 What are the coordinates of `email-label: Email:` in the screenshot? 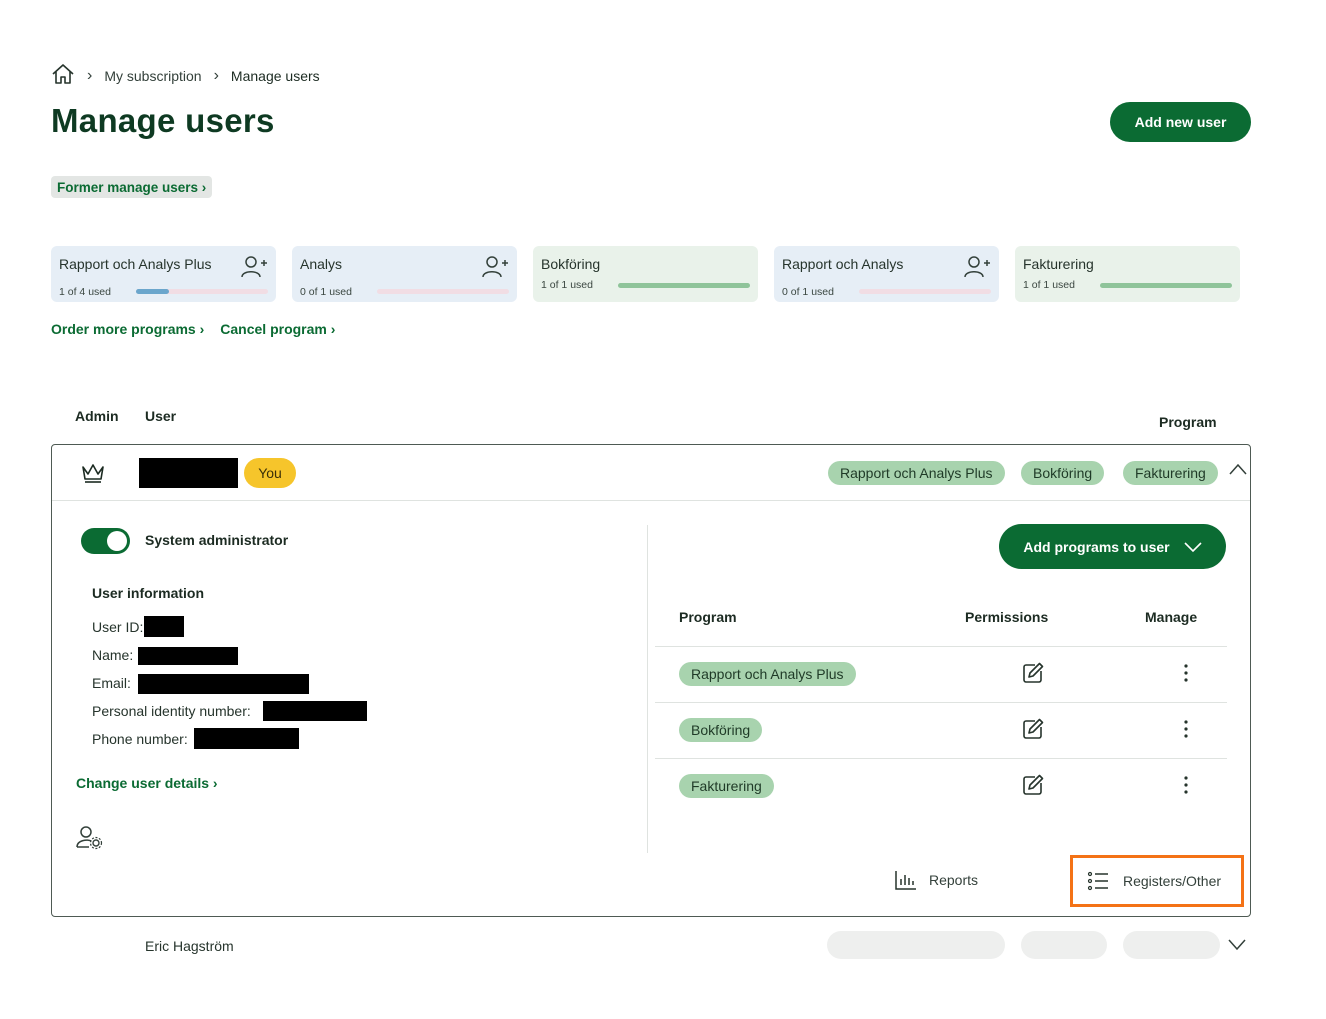 It's located at (111, 683).